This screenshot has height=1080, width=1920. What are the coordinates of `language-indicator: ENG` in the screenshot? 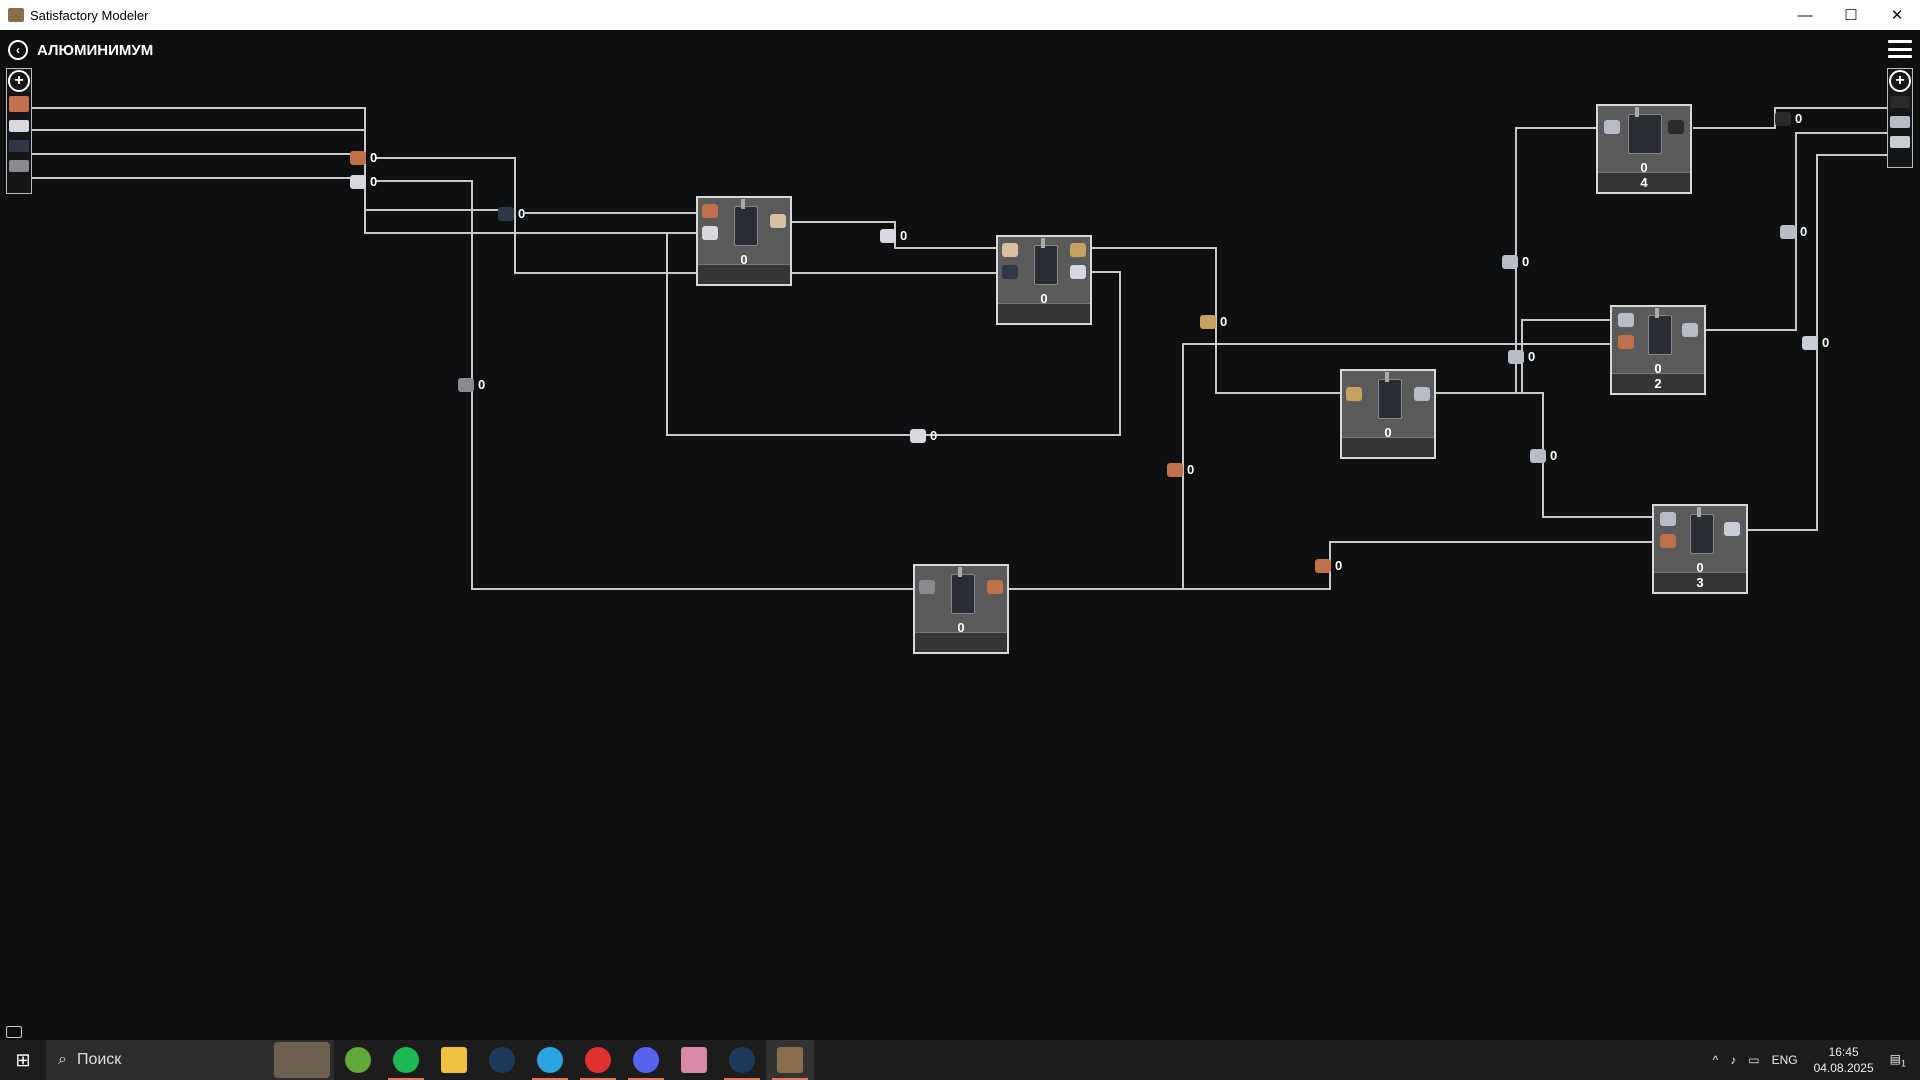 It's located at (1785, 1060).